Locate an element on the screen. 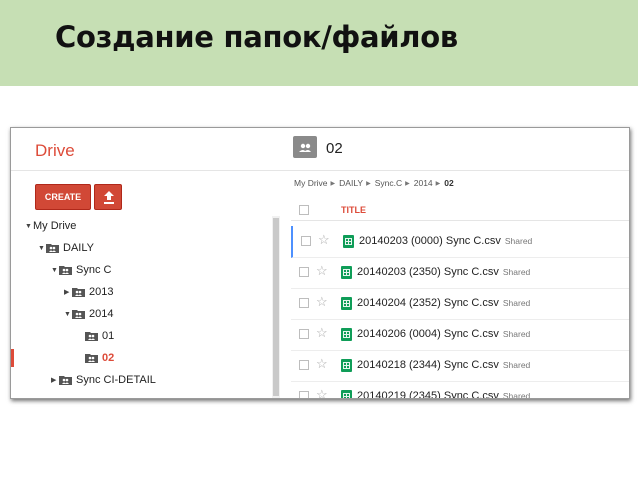  file-name: 20140206 (0004) Sync C.csv Shared is located at coordinates (443, 334).